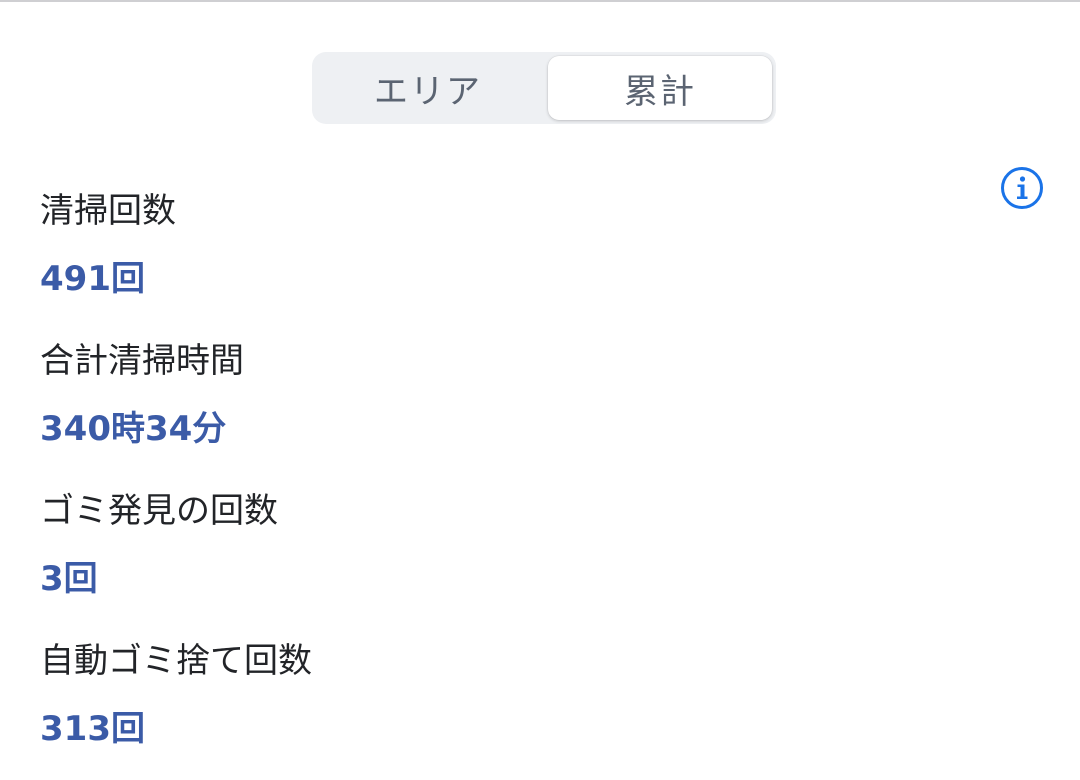 This screenshot has height=780, width=1080. Describe the element at coordinates (69, 579) in the screenshot. I see `stat-value: 3回` at that location.